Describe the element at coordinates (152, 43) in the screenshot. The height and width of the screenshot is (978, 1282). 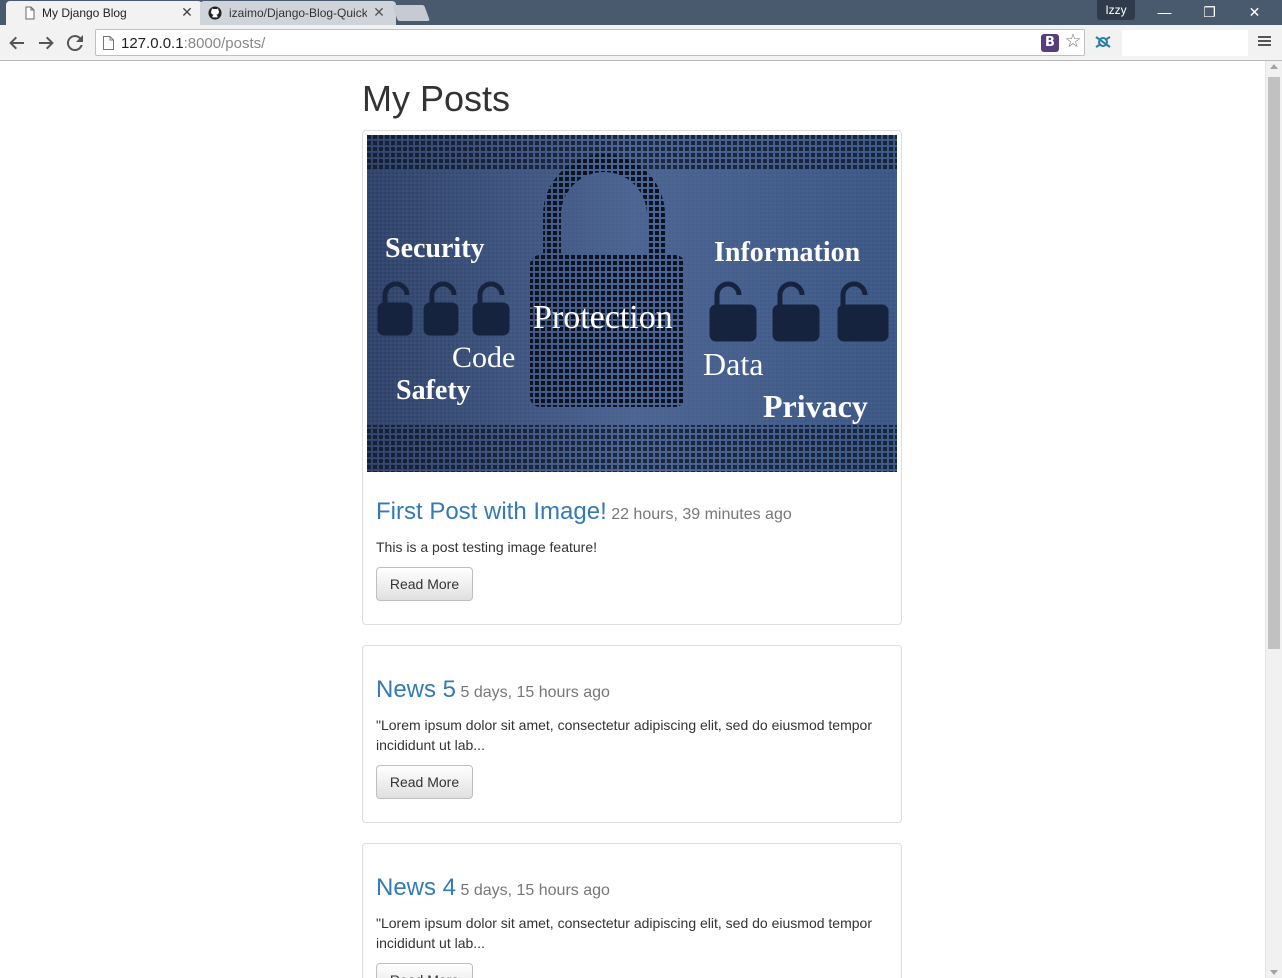
I see `url-host: 127.0.0.1` at that location.